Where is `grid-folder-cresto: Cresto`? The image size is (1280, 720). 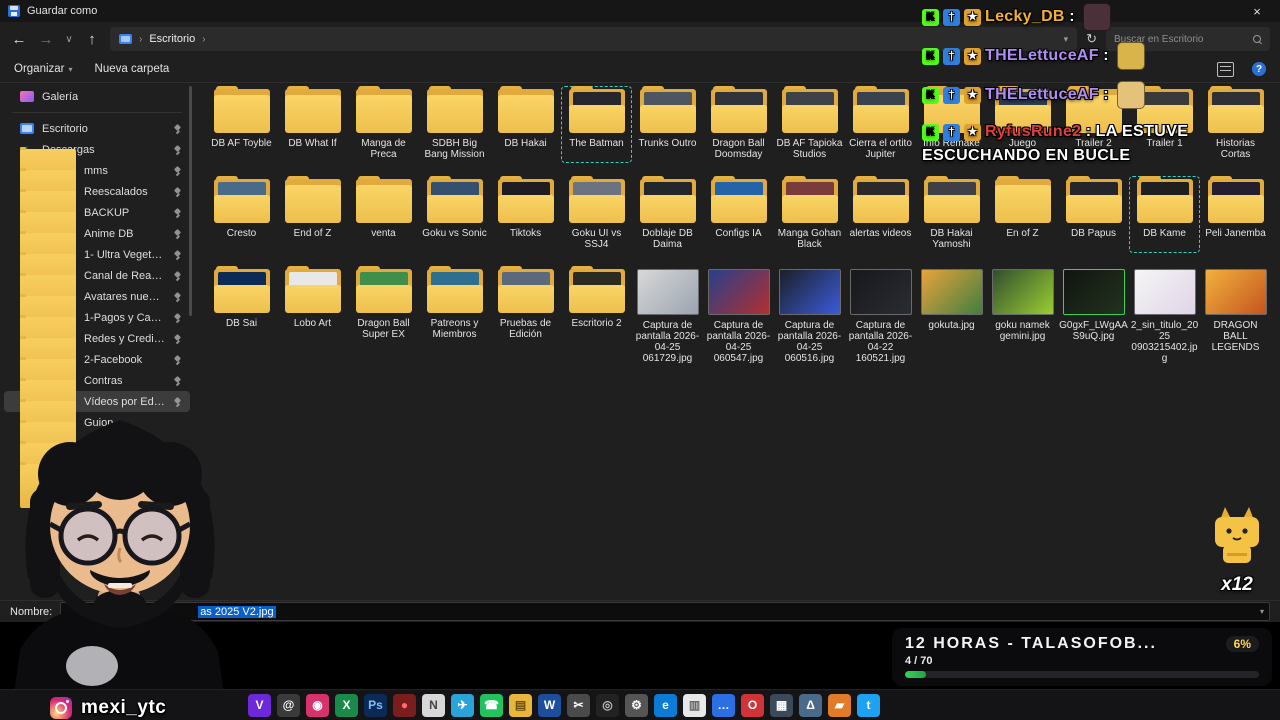 grid-folder-cresto: Cresto is located at coordinates (241, 214).